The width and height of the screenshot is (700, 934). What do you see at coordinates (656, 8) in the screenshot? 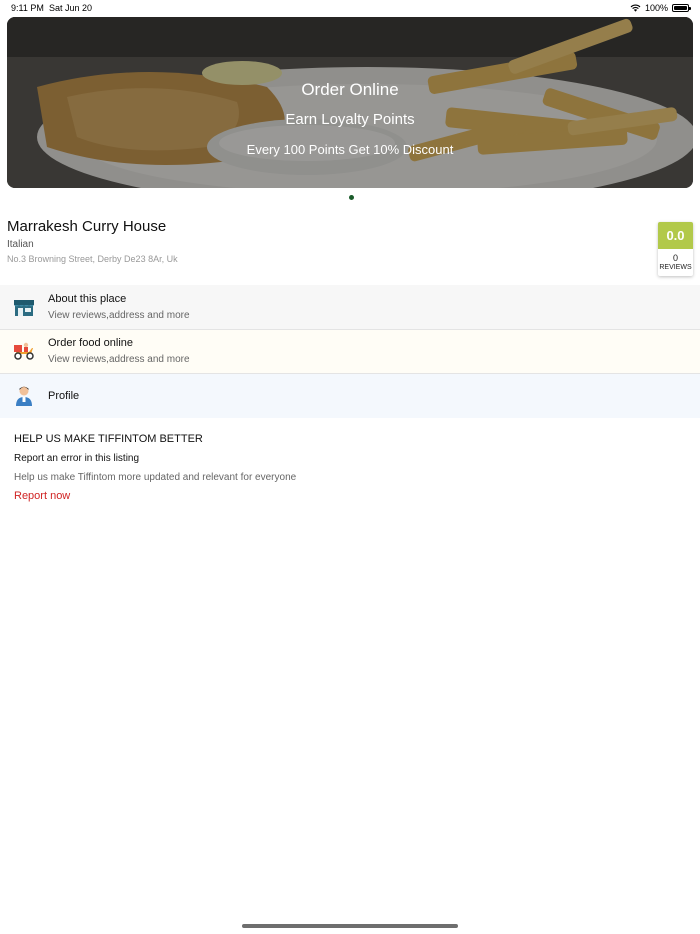
I see `battery-percent: 100%` at bounding box center [656, 8].